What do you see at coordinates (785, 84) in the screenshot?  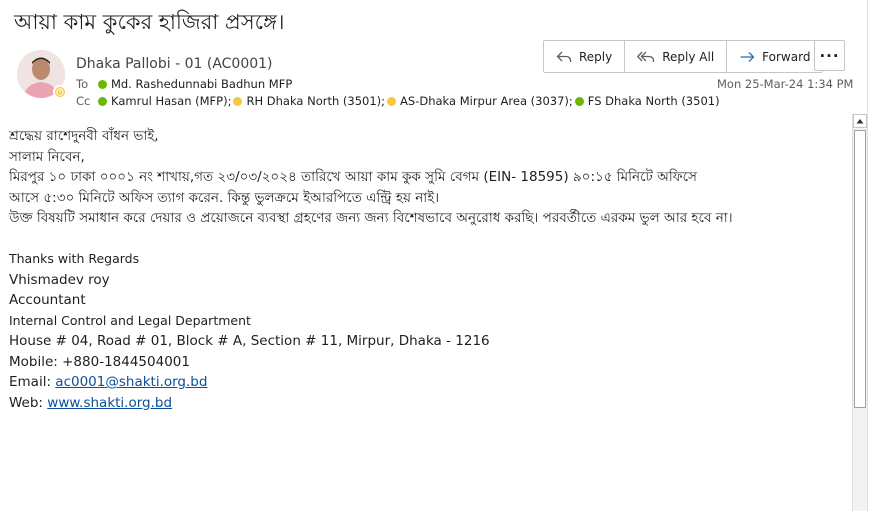 I see `received-date: Mon 25-Mar-24 1:34 PM` at bounding box center [785, 84].